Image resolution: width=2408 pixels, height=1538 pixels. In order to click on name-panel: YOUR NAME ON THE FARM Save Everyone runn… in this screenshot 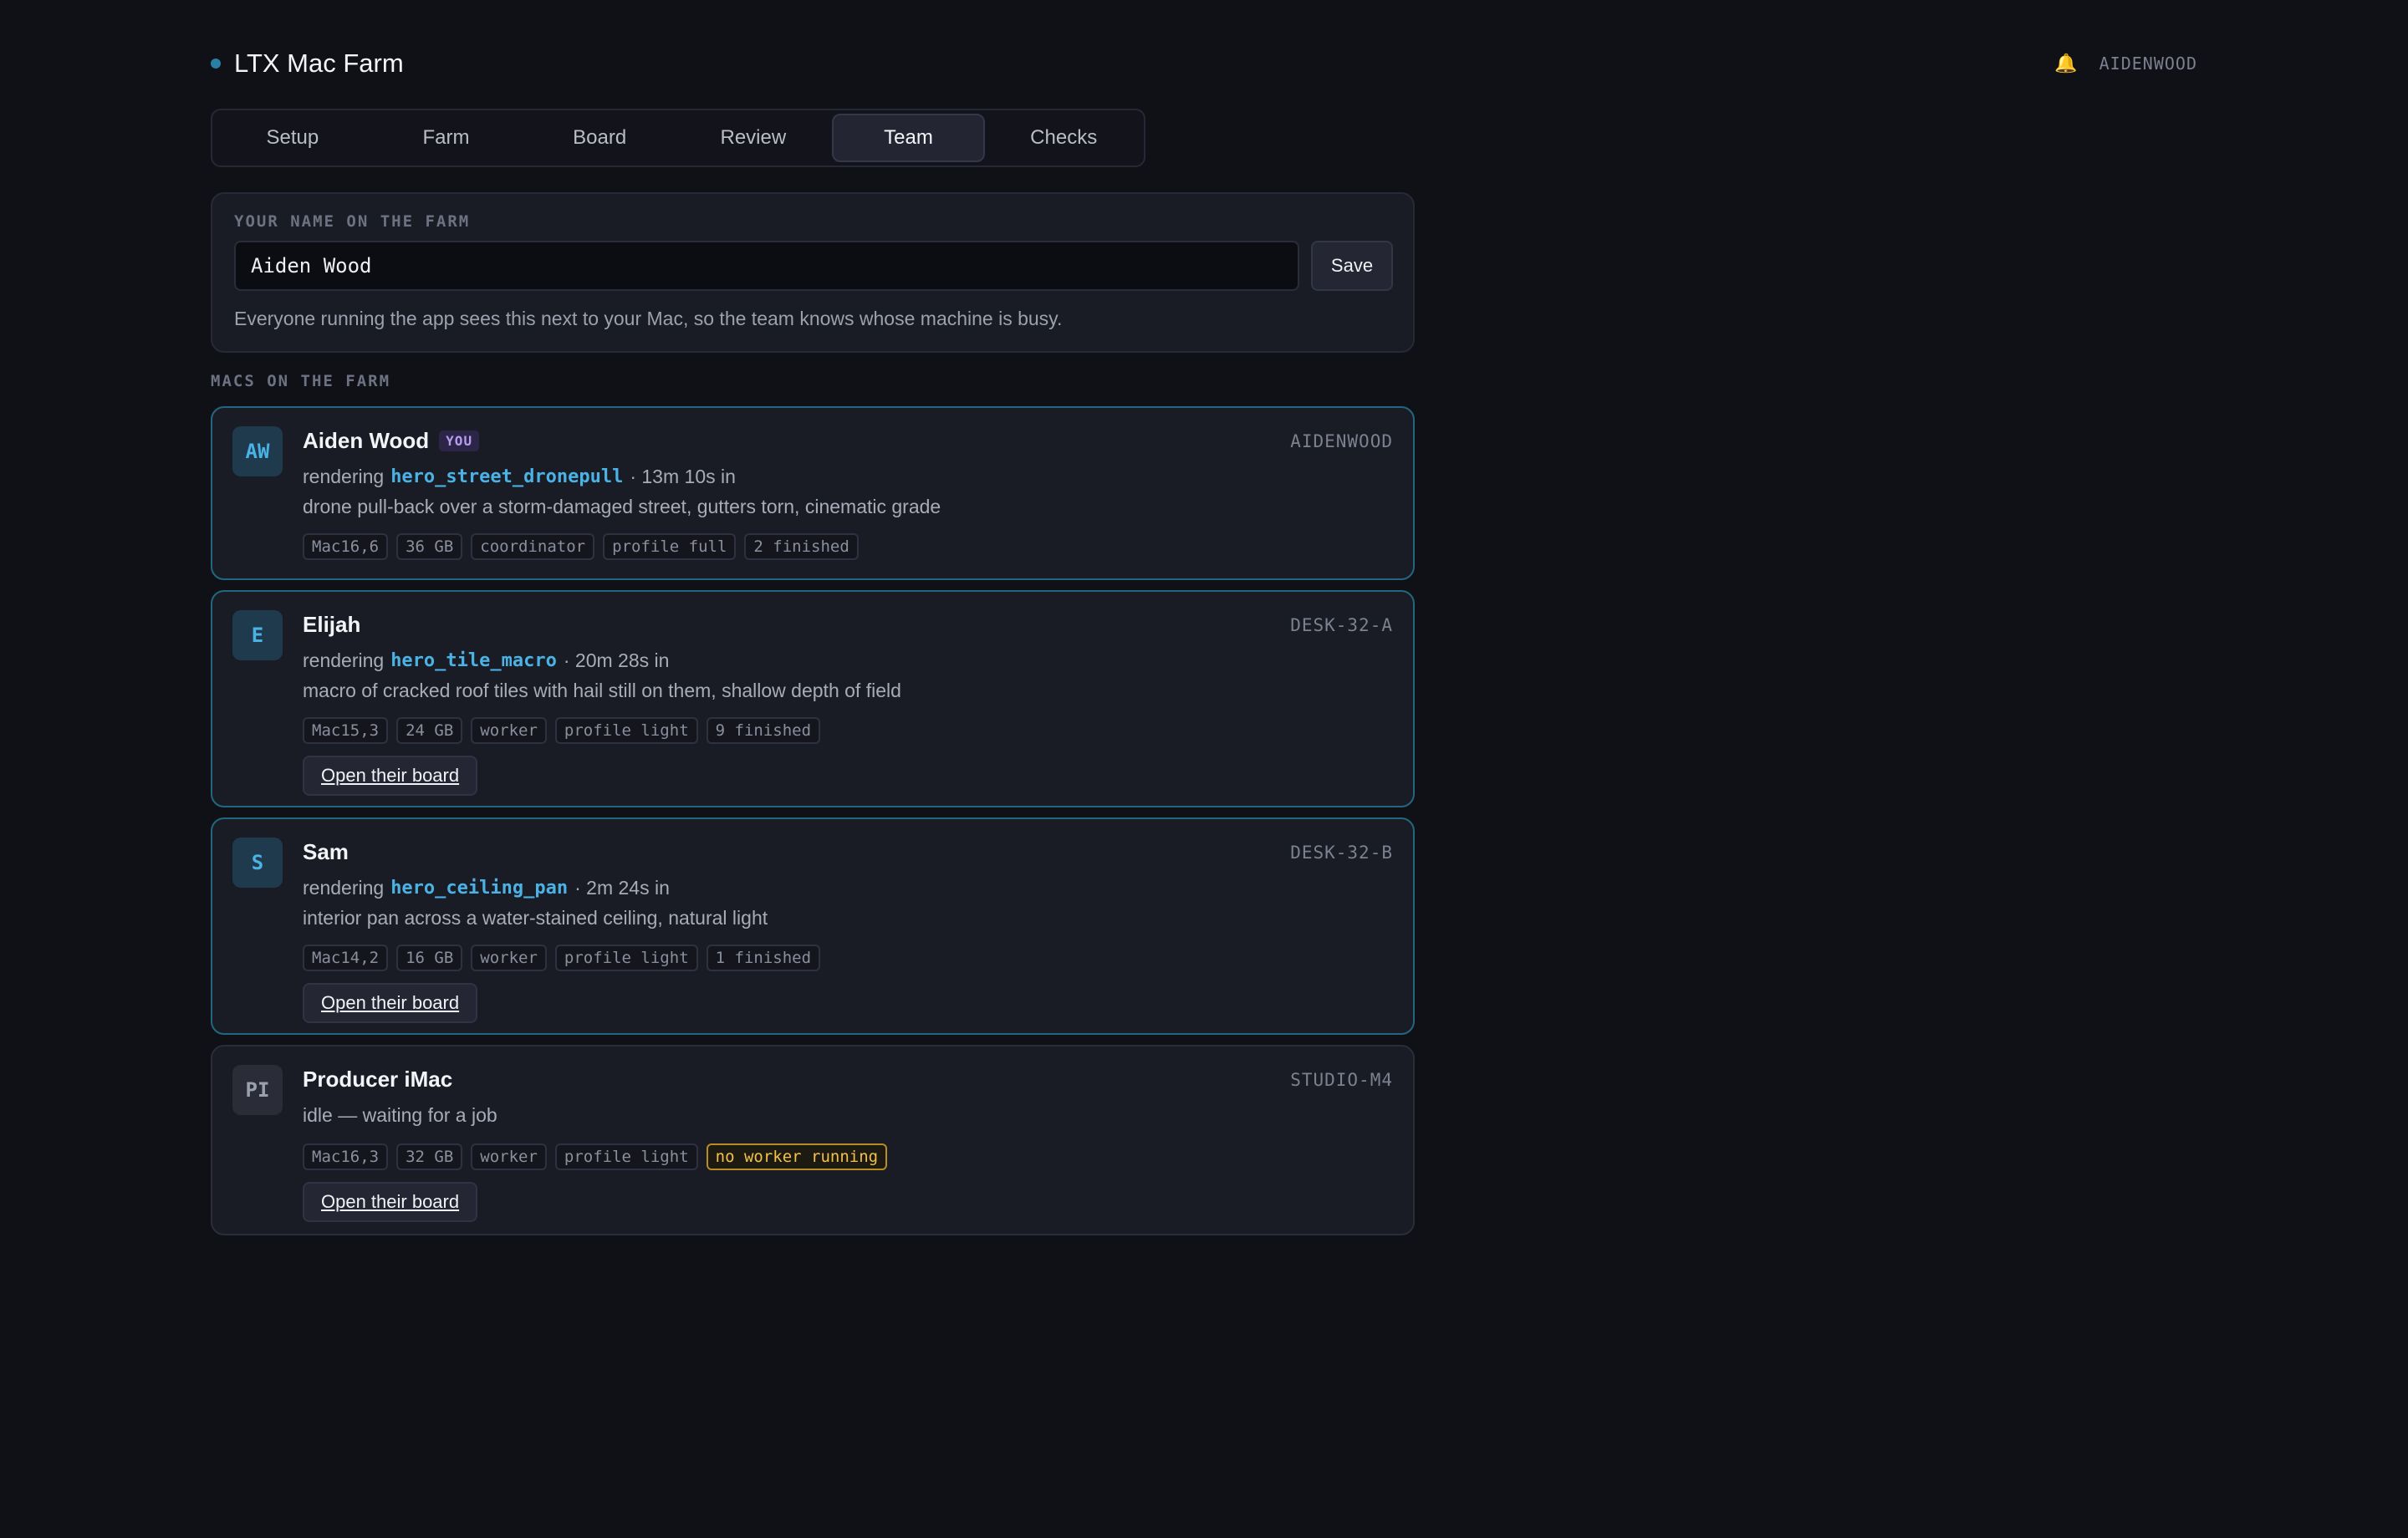, I will do `click(813, 273)`.